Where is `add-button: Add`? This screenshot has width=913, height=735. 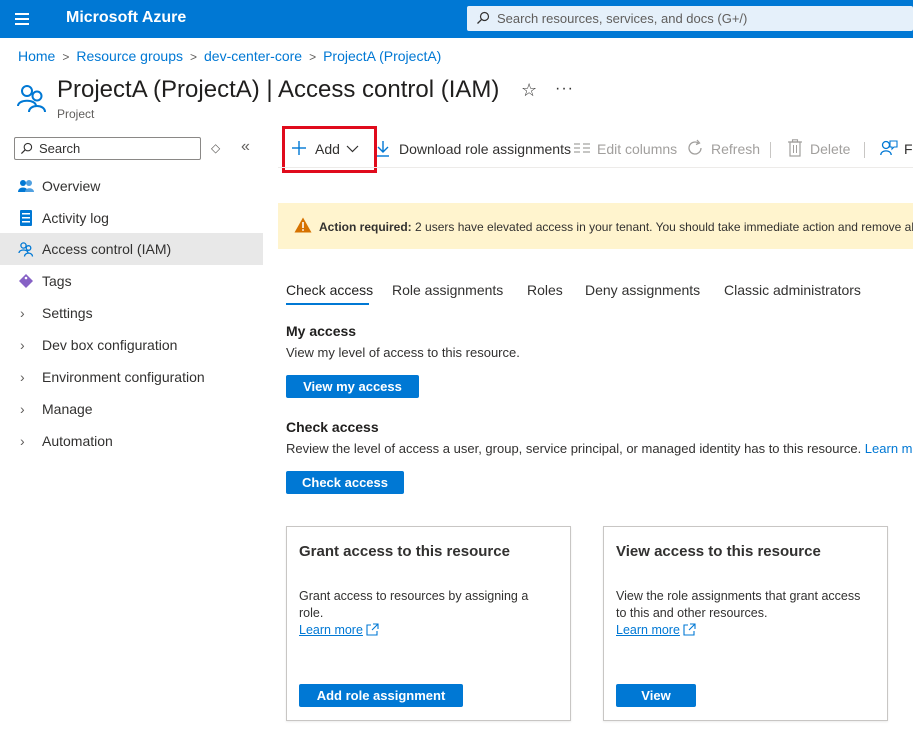 add-button: Add is located at coordinates (327, 149).